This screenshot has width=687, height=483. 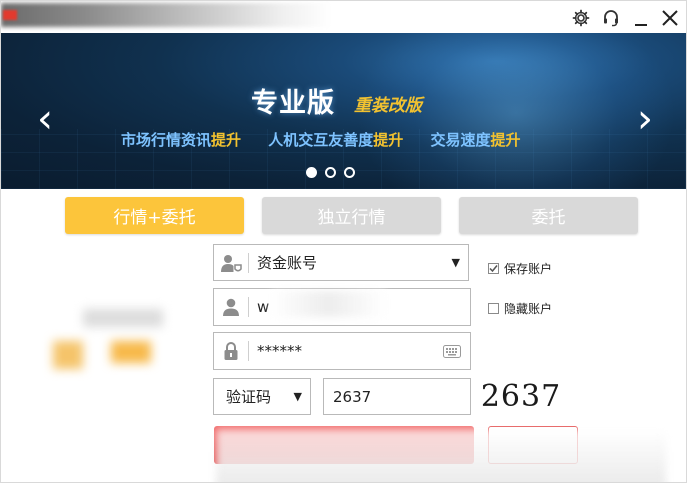 I want to click on captcha-image: 2637, so click(x=520, y=396).